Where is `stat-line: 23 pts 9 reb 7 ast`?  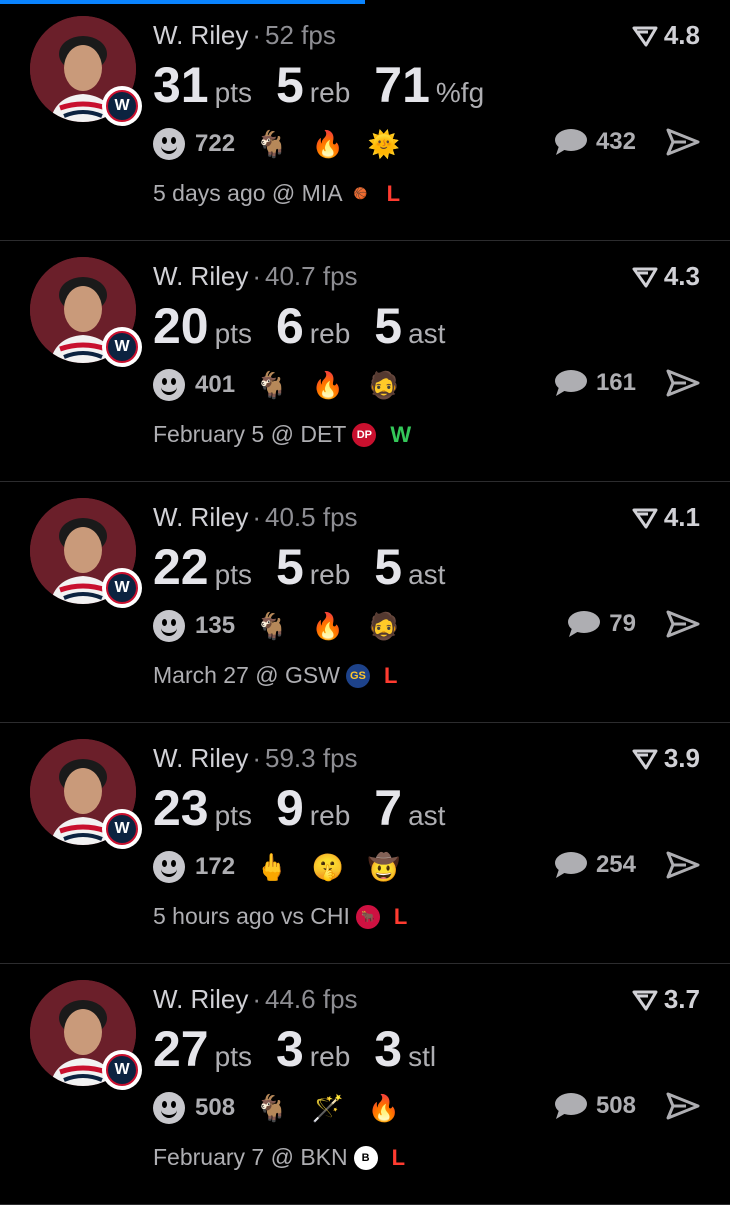
stat-line: 23 pts 9 reb 7 ast is located at coordinates (311, 808).